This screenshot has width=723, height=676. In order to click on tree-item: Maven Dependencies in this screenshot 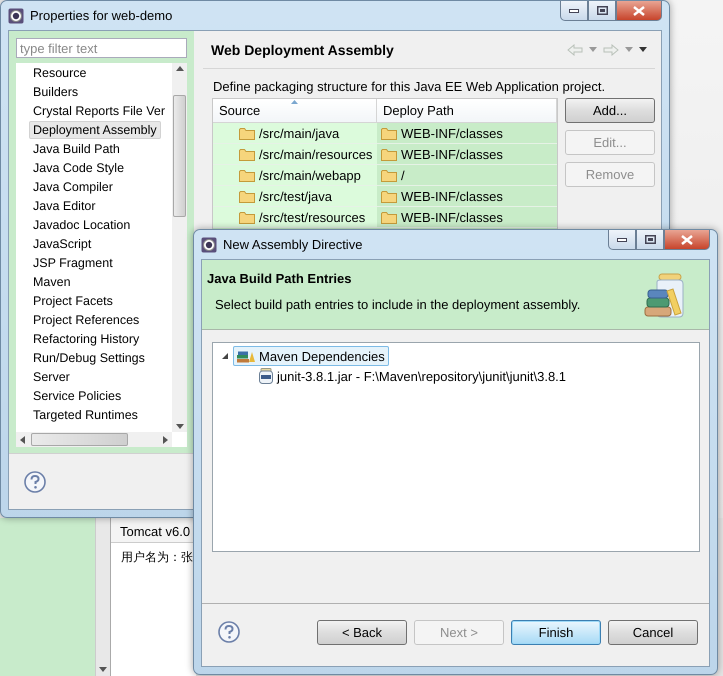, I will do `click(311, 356)`.